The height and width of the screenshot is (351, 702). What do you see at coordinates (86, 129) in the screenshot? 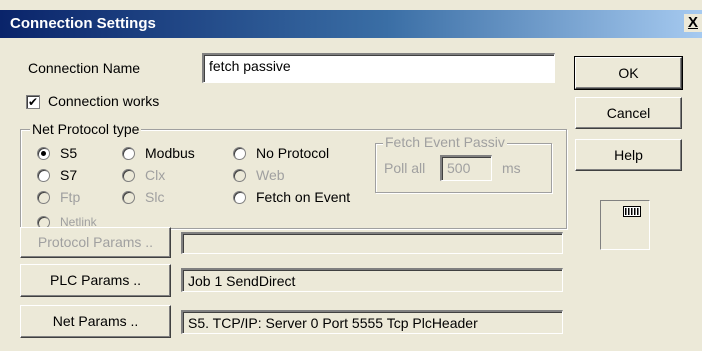
I see `net-protocol-group-label: Net Protocol type` at bounding box center [86, 129].